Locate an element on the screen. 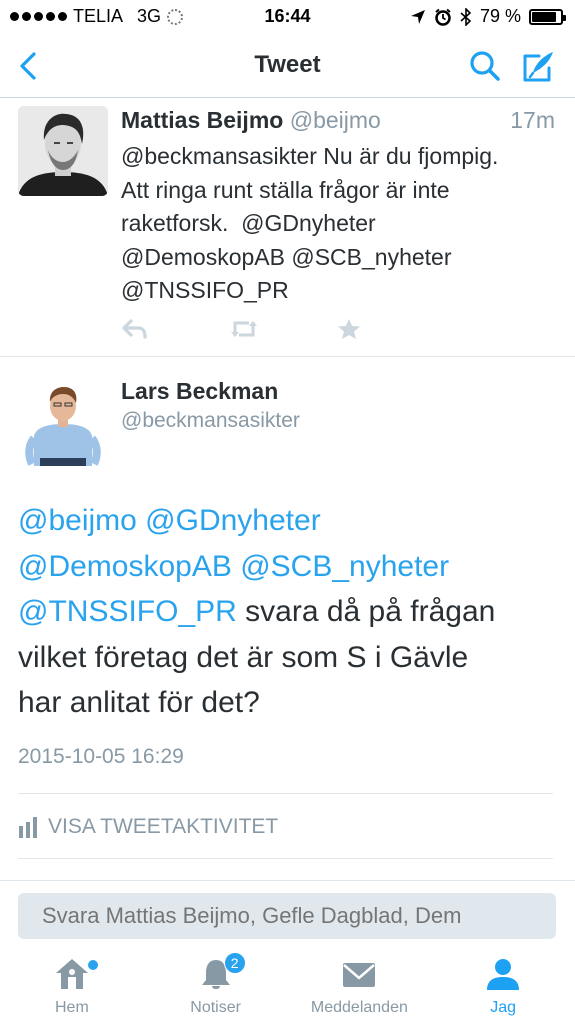 This screenshot has height=1024, width=575. bar-chart-icon is located at coordinates (28, 827).